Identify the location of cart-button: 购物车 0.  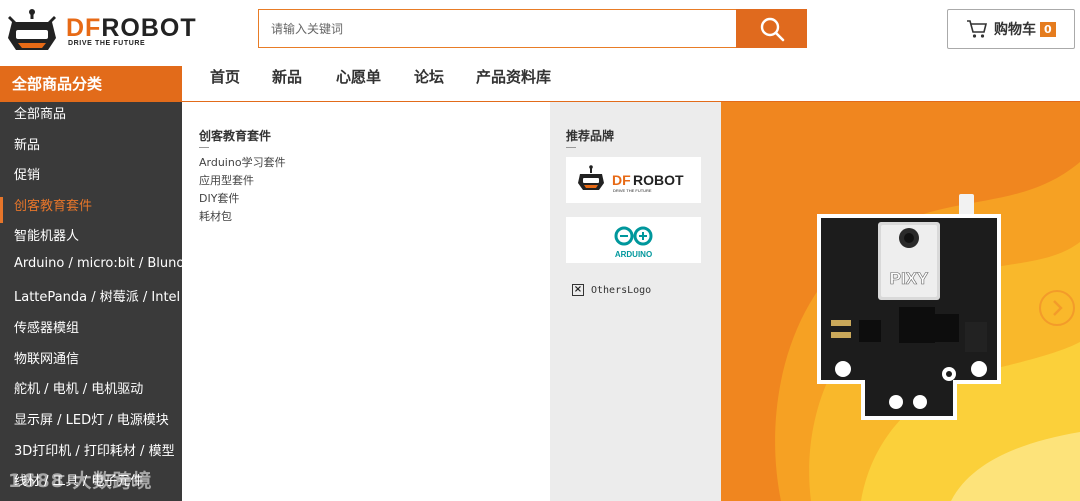
(1011, 29).